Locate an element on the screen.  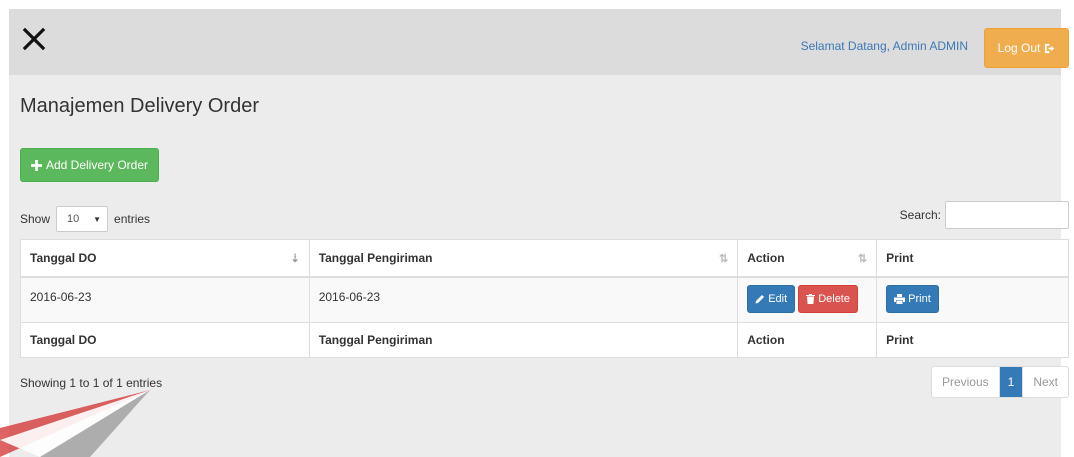
pagination: Previous 1 Next is located at coordinates (999, 382).